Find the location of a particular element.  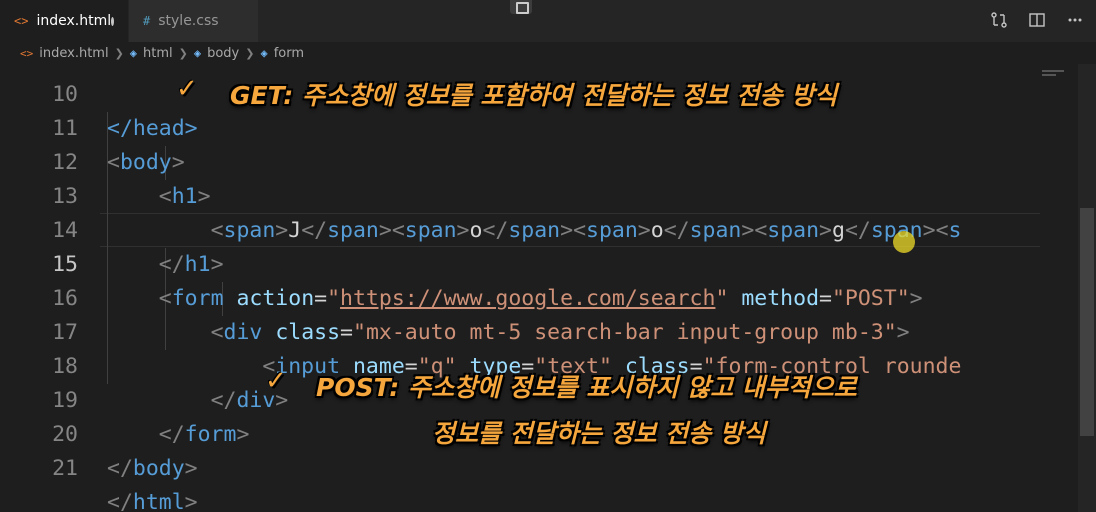

breadcrumb-label: html is located at coordinates (158, 53).